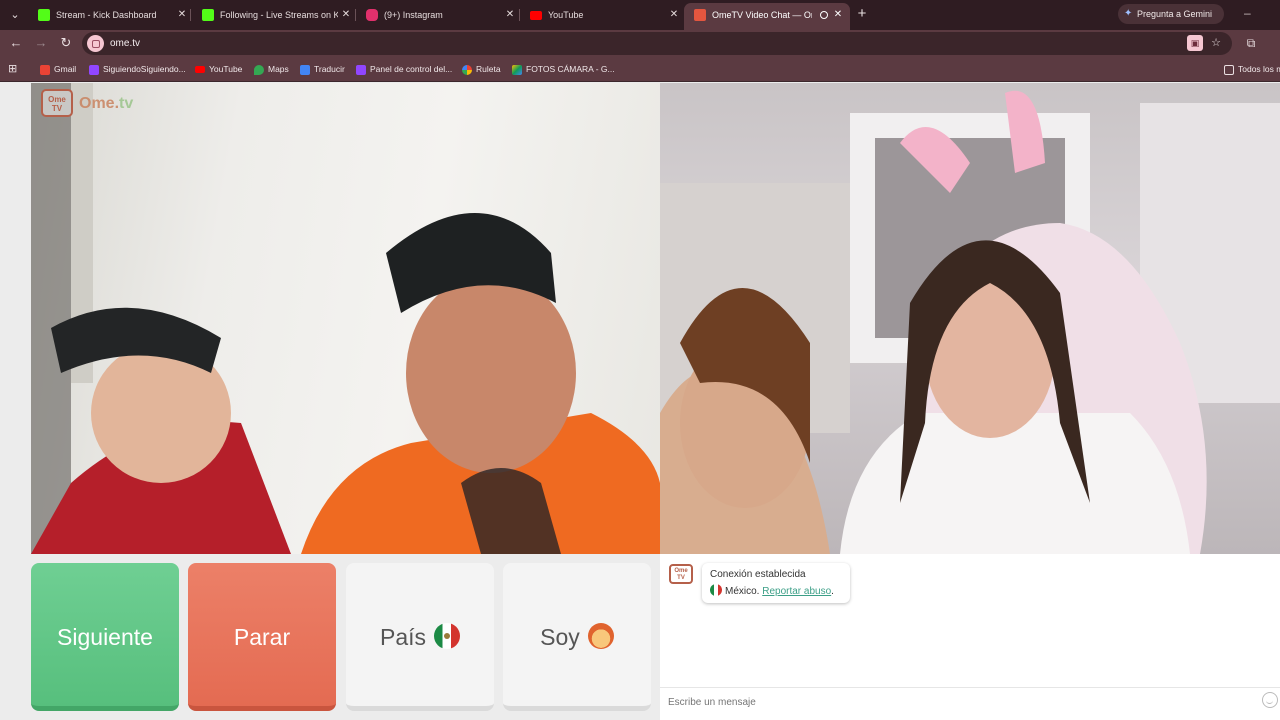 This screenshot has width=1280, height=720. What do you see at coordinates (560, 637) in the screenshot?
I see `gender-label: Soy` at bounding box center [560, 637].